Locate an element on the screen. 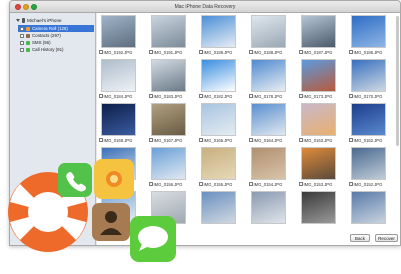  photo-filename: IMG_0162.JPG is located at coordinates (368, 140).